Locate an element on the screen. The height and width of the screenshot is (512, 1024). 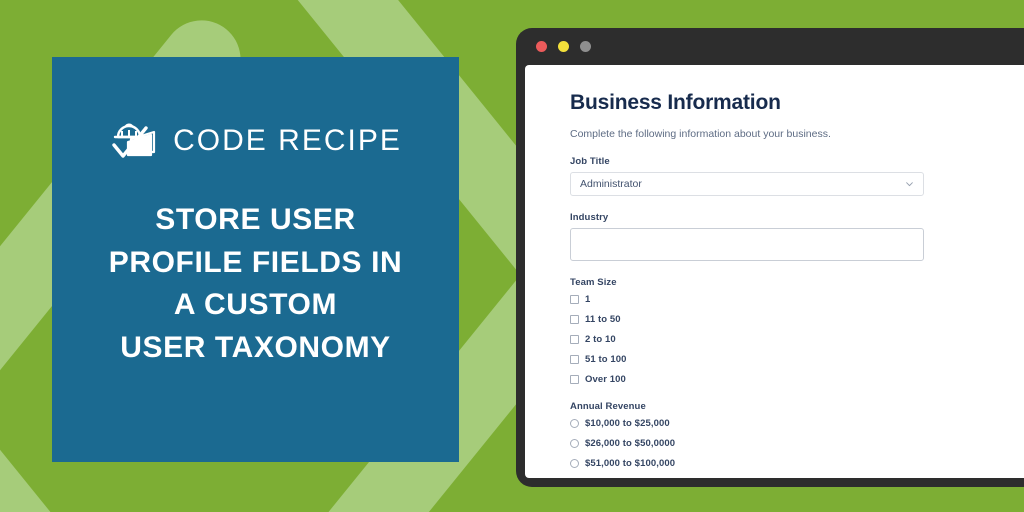
annual-revenue-option-1: $10,000 to $25,000 is located at coordinates (797, 423).